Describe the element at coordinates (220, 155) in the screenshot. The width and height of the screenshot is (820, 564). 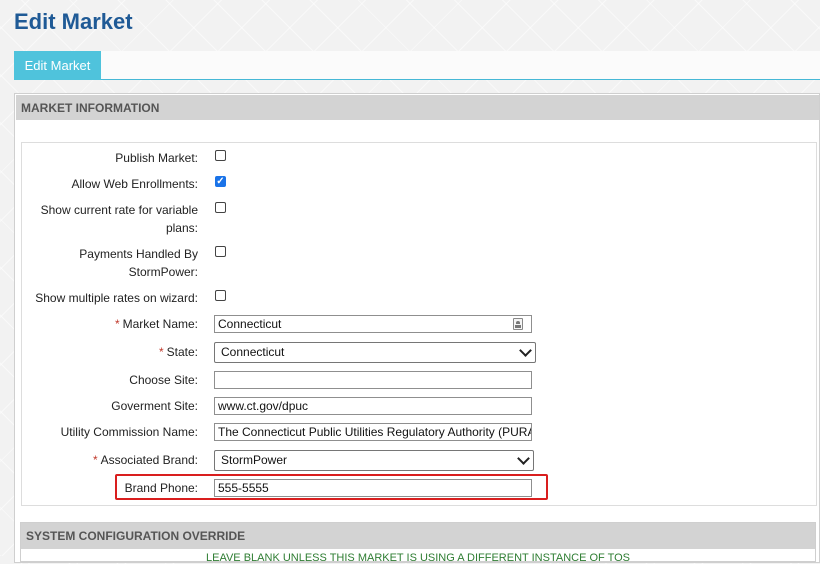
I see `publish-market-checkbox` at that location.